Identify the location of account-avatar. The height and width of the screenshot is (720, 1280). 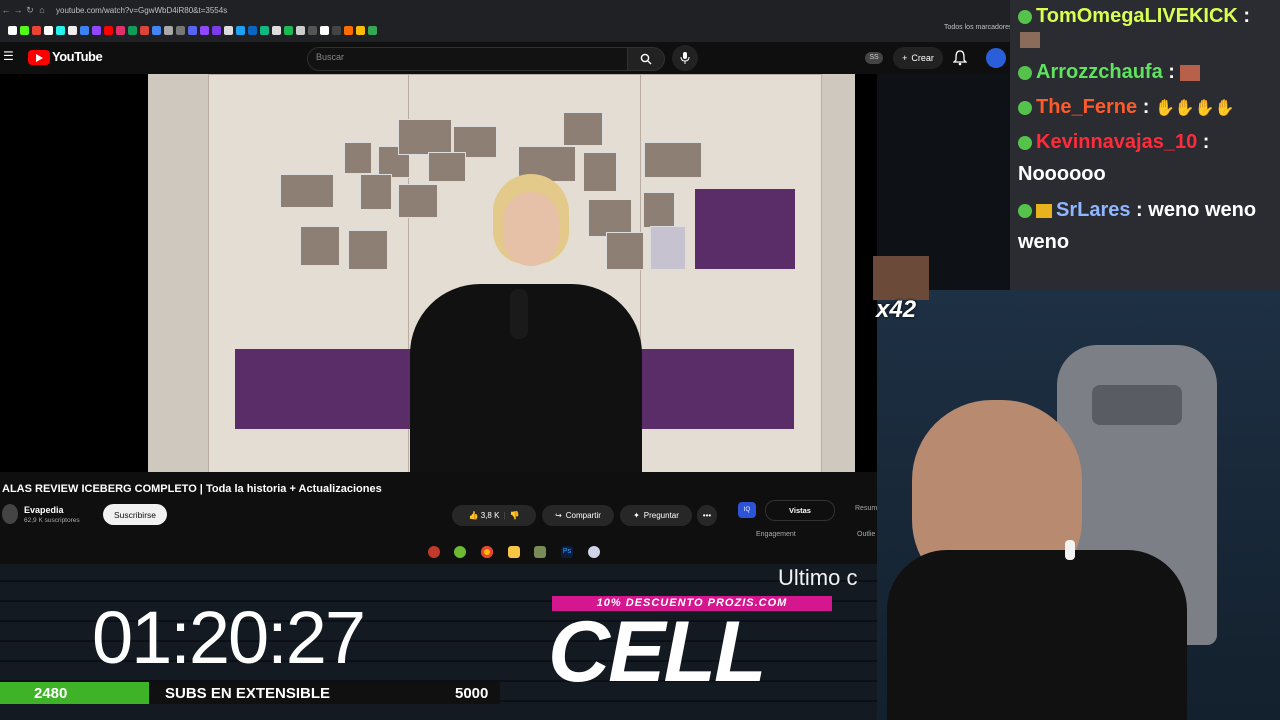
(996, 58).